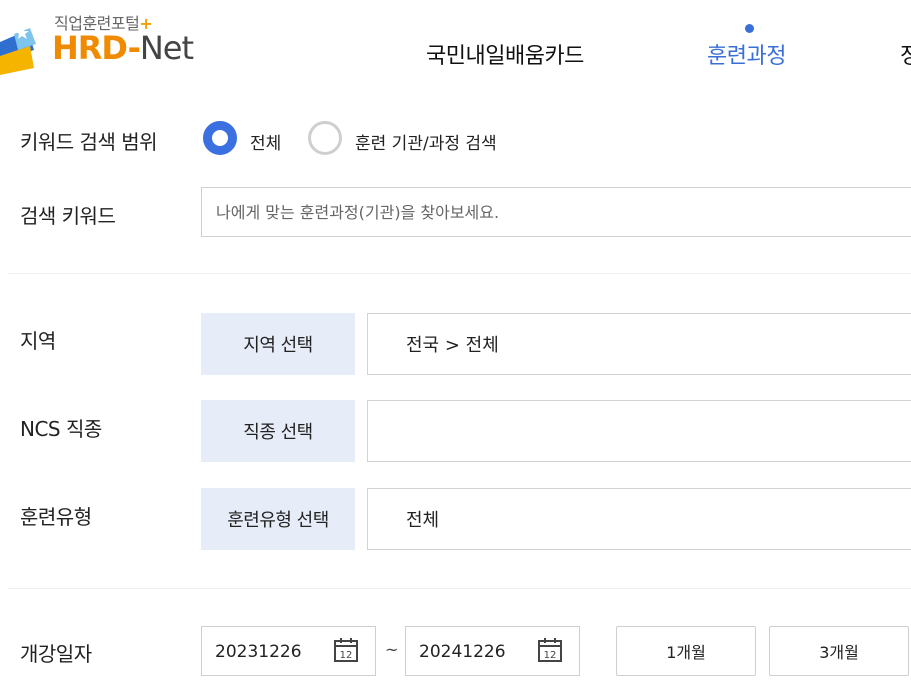 The width and height of the screenshot is (911, 685). I want to click on ncs-select-button: 직종 선택, so click(278, 431).